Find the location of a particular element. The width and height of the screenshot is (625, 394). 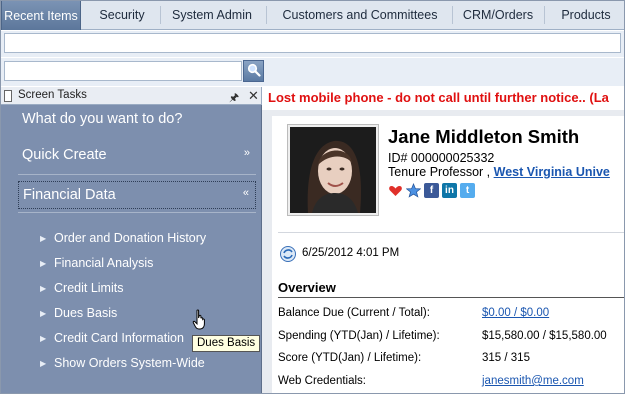

star-icon is located at coordinates (413, 190).